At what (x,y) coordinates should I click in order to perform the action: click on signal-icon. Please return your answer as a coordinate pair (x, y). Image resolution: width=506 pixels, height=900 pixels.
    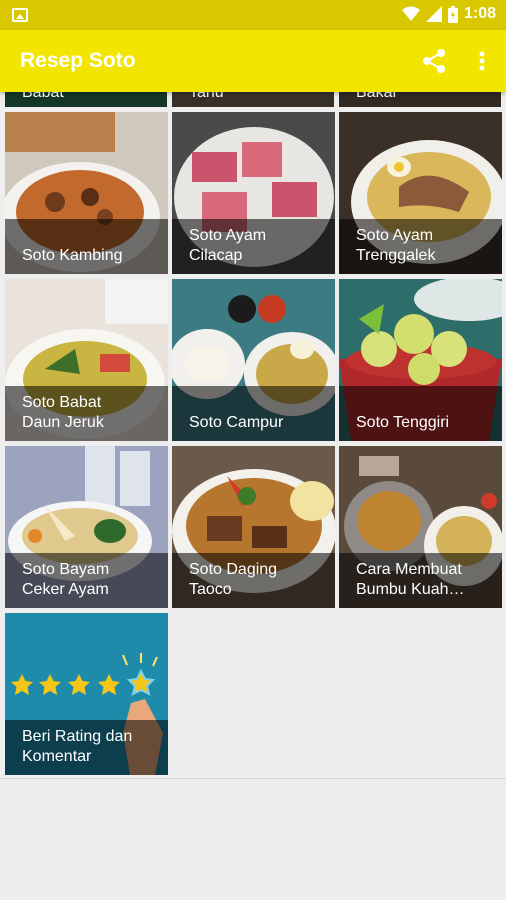
    Looking at the image, I should click on (433, 14).